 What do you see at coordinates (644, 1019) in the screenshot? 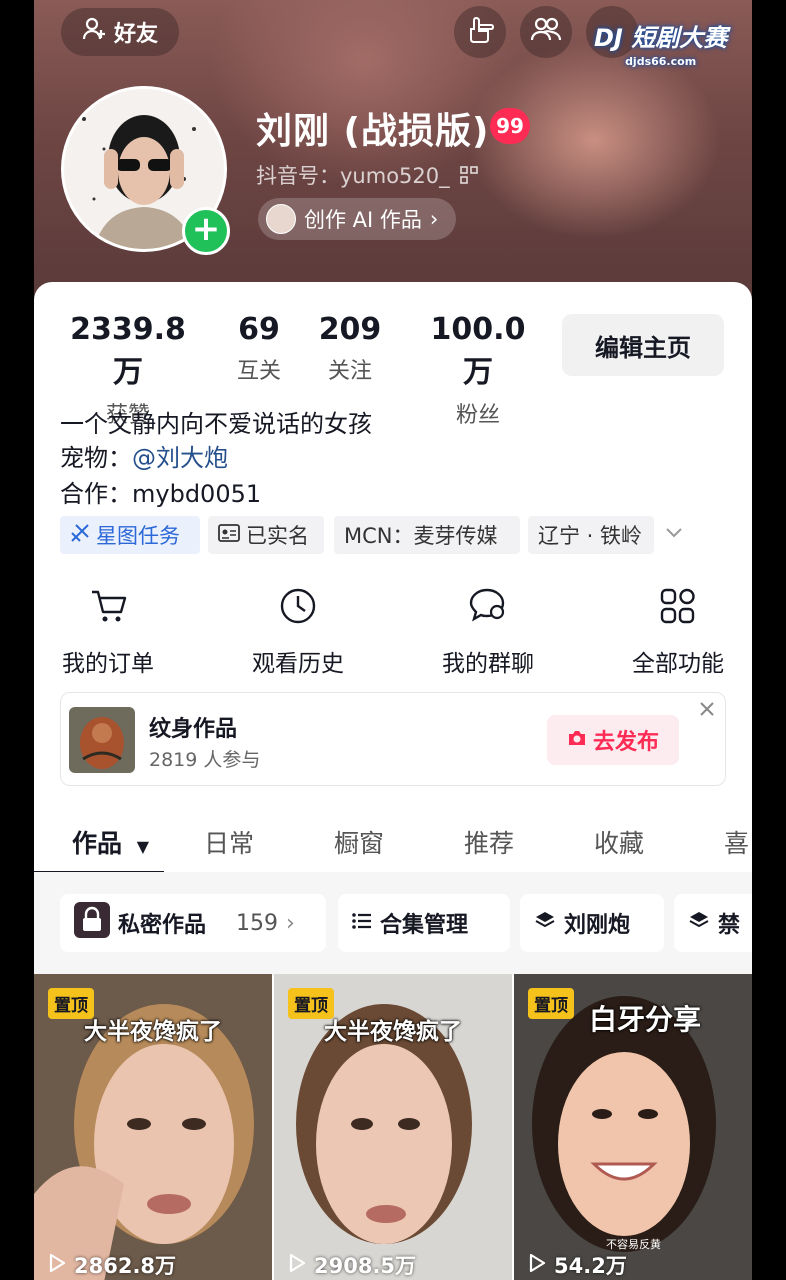
I see `video-caption: 白牙分享` at bounding box center [644, 1019].